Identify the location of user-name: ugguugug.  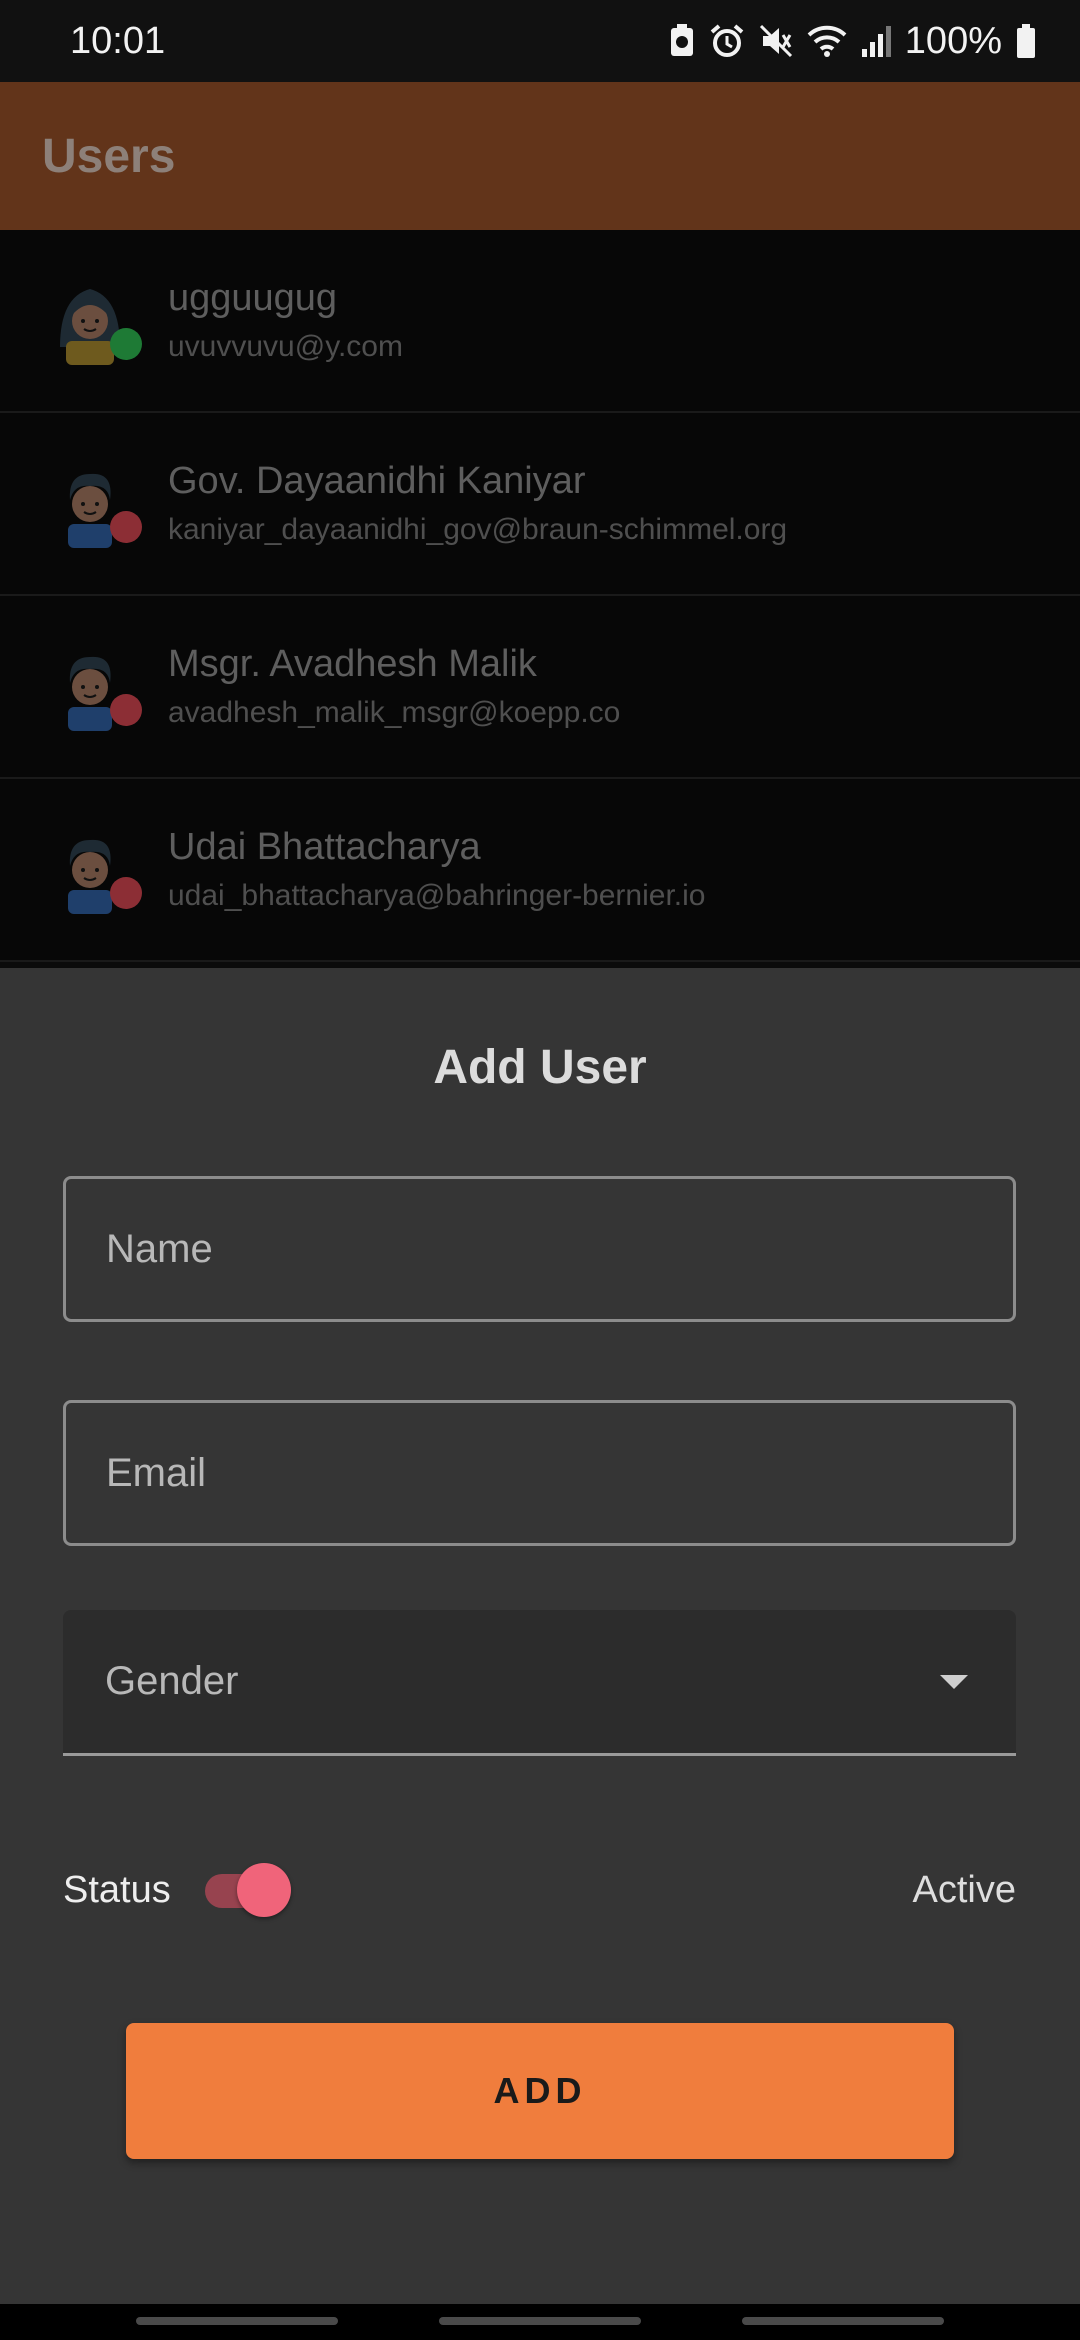
(253, 298).